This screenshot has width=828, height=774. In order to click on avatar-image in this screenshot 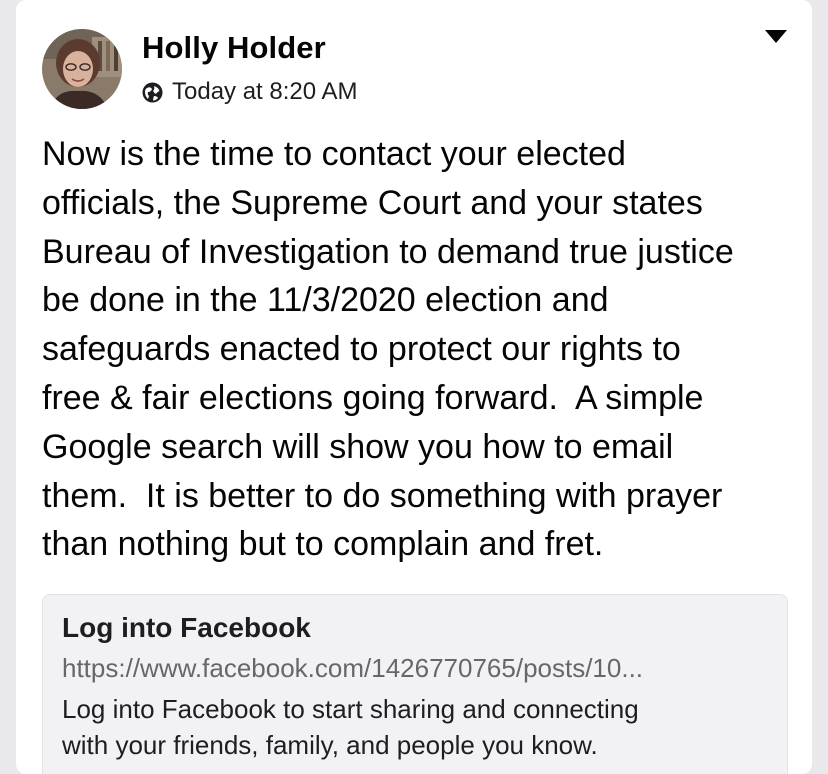, I will do `click(82, 69)`.